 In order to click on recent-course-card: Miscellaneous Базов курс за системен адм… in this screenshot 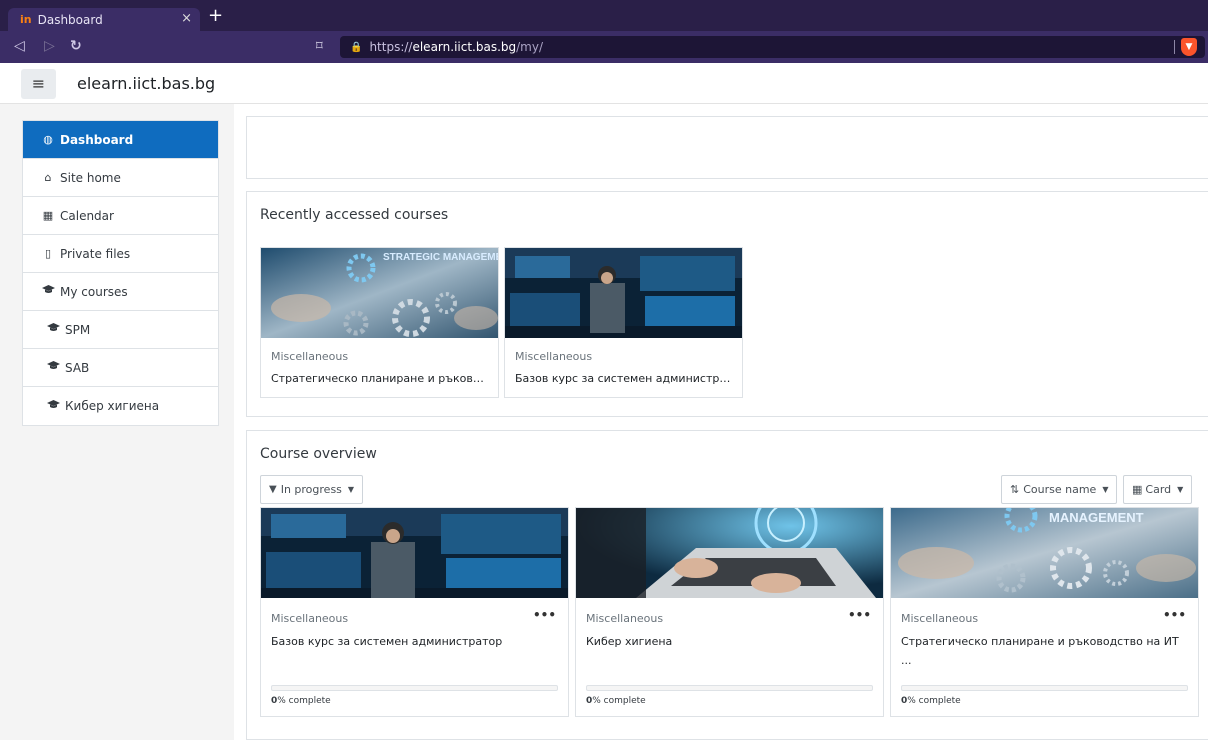, I will do `click(623, 322)`.